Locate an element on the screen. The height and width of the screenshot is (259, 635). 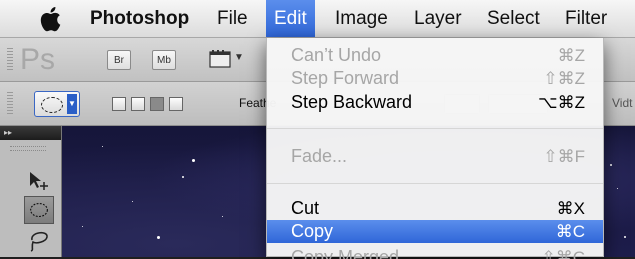
subtract-from-selection-button is located at coordinates (157, 104).